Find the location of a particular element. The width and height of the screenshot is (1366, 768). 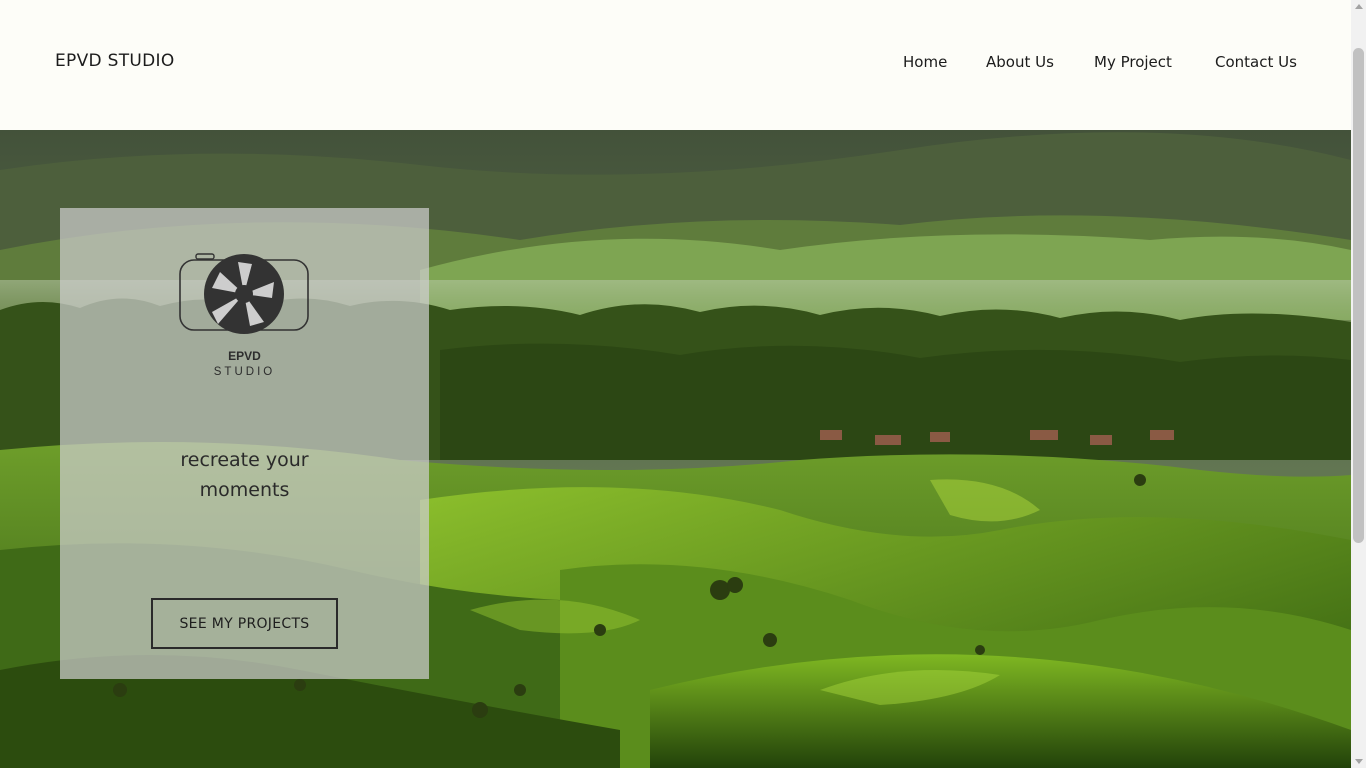

logo-title: EPVD is located at coordinates (244, 356).